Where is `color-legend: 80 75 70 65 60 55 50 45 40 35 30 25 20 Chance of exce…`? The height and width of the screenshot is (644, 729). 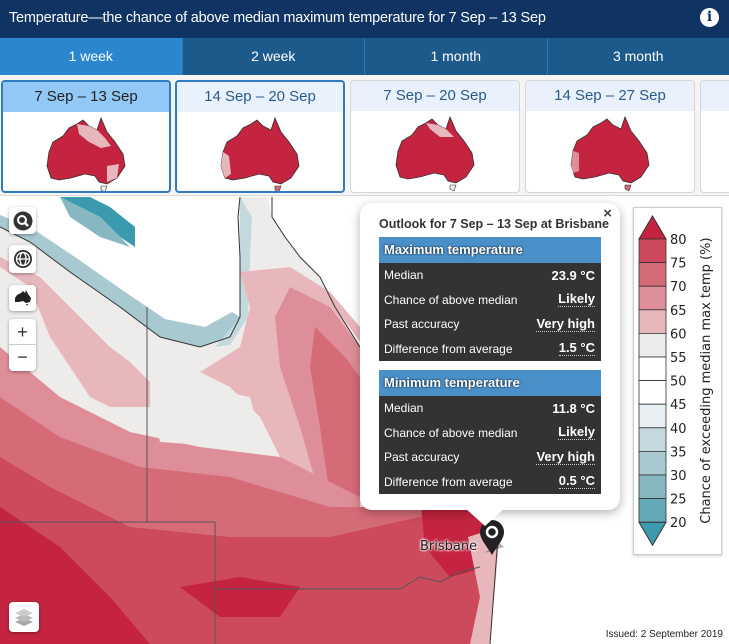 color-legend: 80 75 70 65 60 55 50 45 40 35 30 25 20 Chance of exce… is located at coordinates (677, 381).